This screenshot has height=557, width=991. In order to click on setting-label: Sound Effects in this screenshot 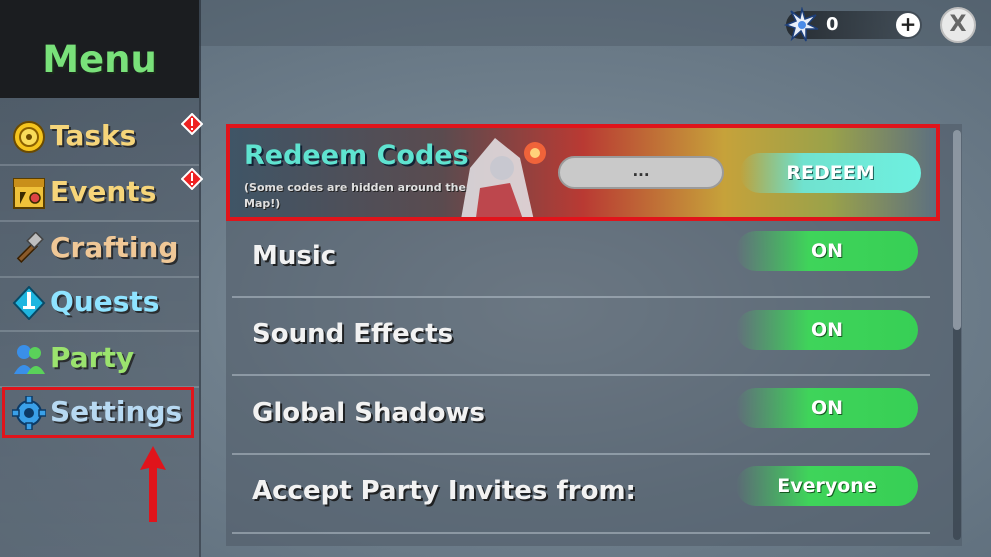, I will do `click(353, 334)`.